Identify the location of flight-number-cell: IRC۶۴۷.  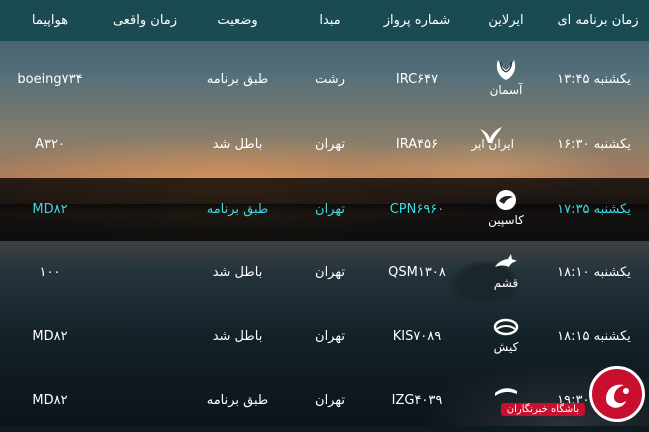
(417, 79).